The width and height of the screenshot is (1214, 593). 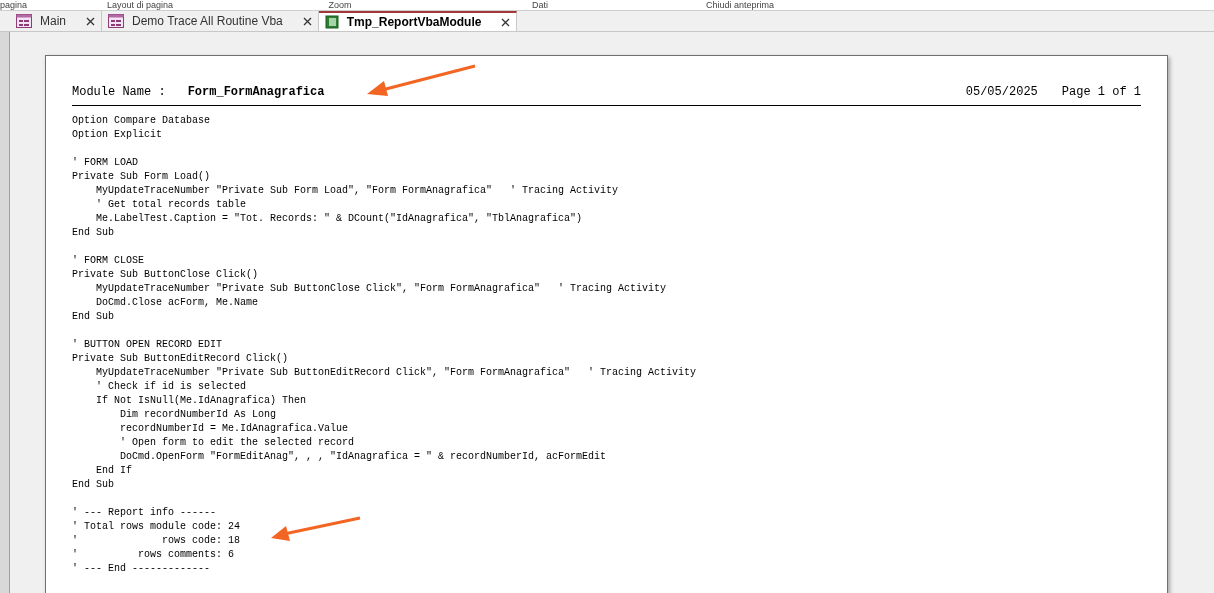 I want to click on code-line: DoCmd.Close acForm, Me.Name, so click(x=177, y=303).